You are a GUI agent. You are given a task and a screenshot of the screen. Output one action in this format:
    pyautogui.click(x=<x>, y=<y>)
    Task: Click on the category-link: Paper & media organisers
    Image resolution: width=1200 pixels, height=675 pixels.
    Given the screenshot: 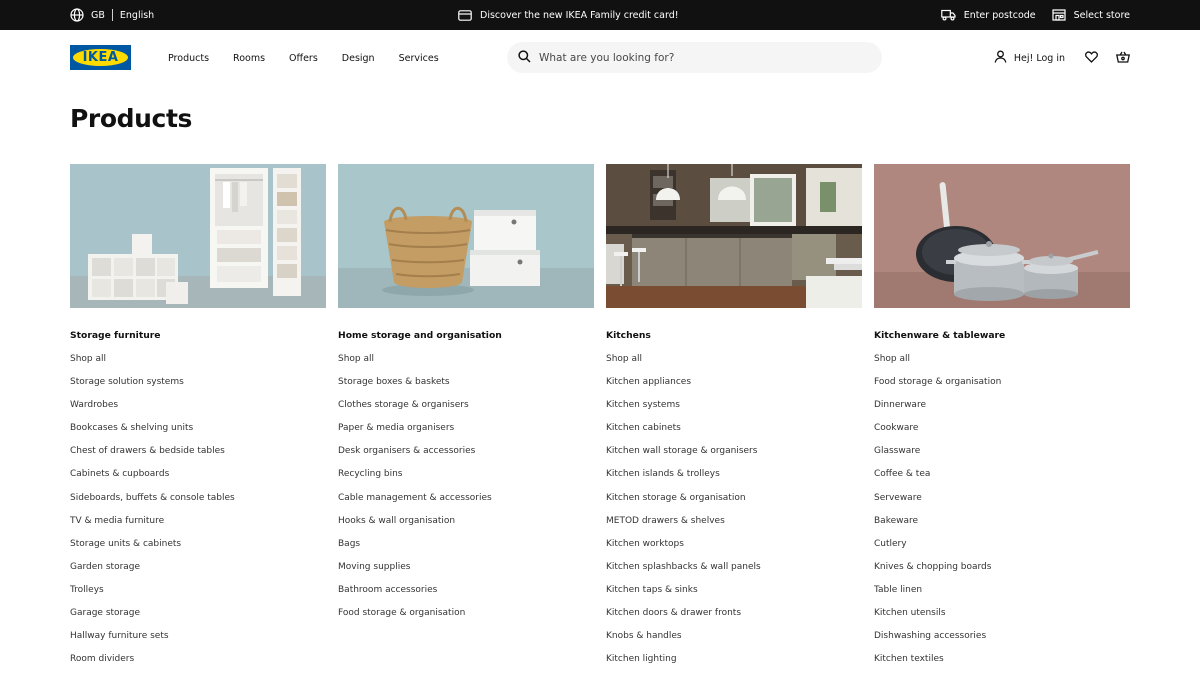 What is the action you would take?
    pyautogui.click(x=466, y=432)
    